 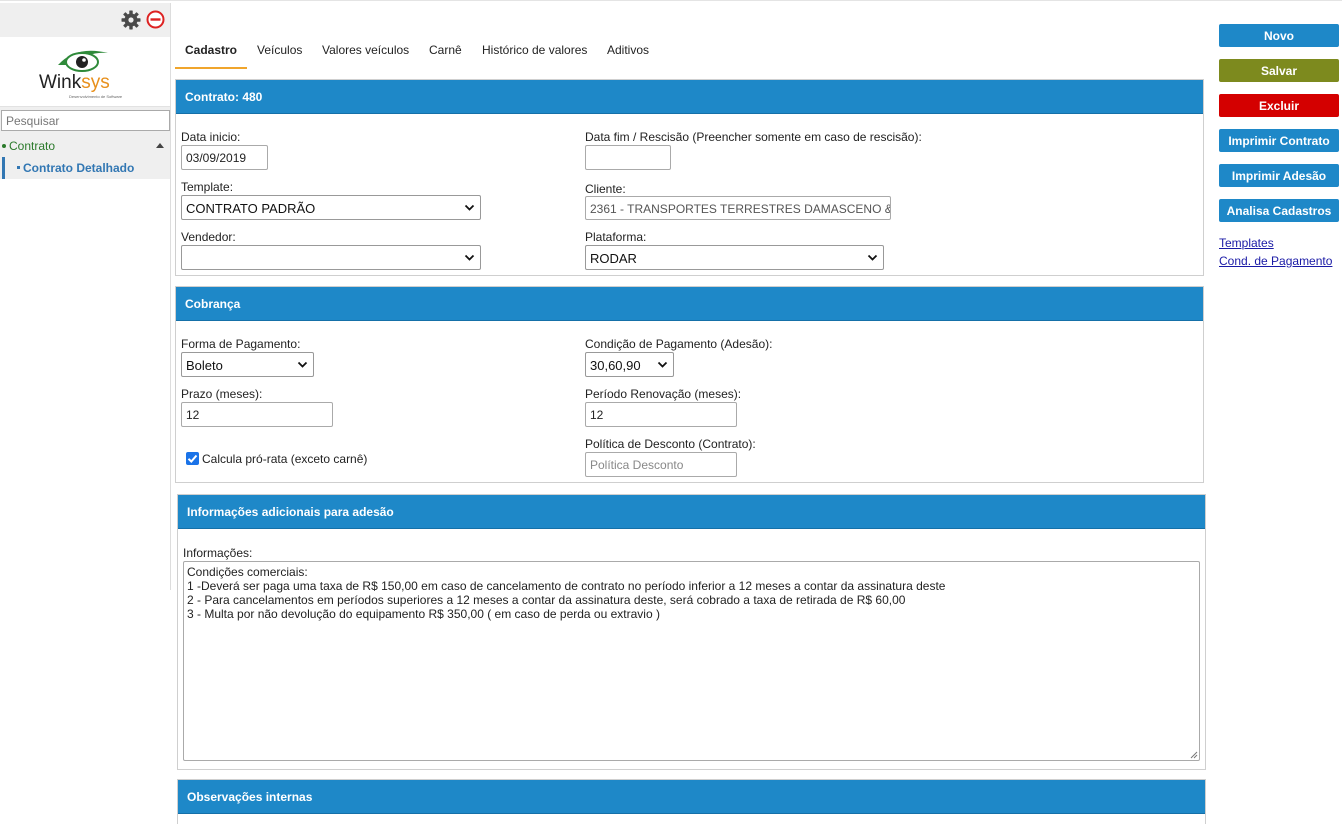 I want to click on logo-tagline: Desenvolvimento de Software, so click(x=96, y=96).